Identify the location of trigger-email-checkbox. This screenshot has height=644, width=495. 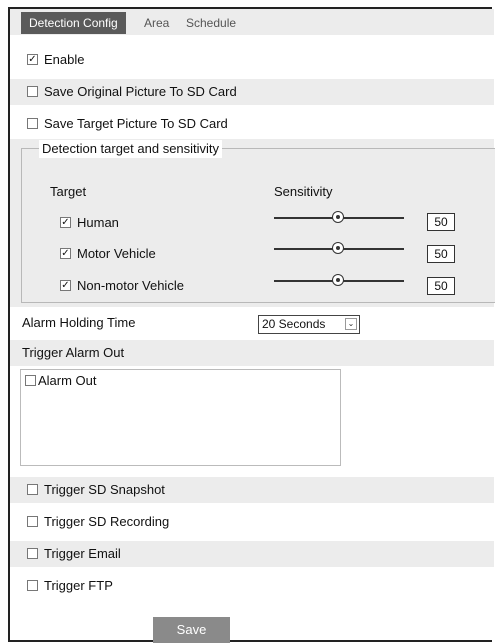
(32, 554).